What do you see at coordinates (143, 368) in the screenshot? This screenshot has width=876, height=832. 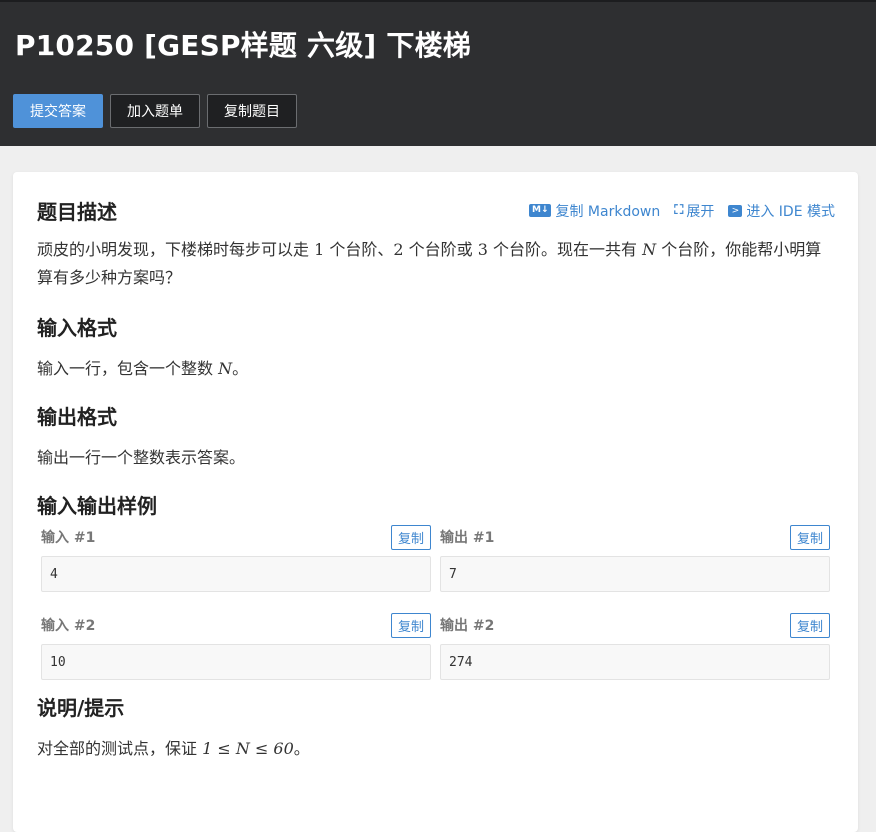 I see `input-format-text: 输入一行，包含一个整数 N。` at bounding box center [143, 368].